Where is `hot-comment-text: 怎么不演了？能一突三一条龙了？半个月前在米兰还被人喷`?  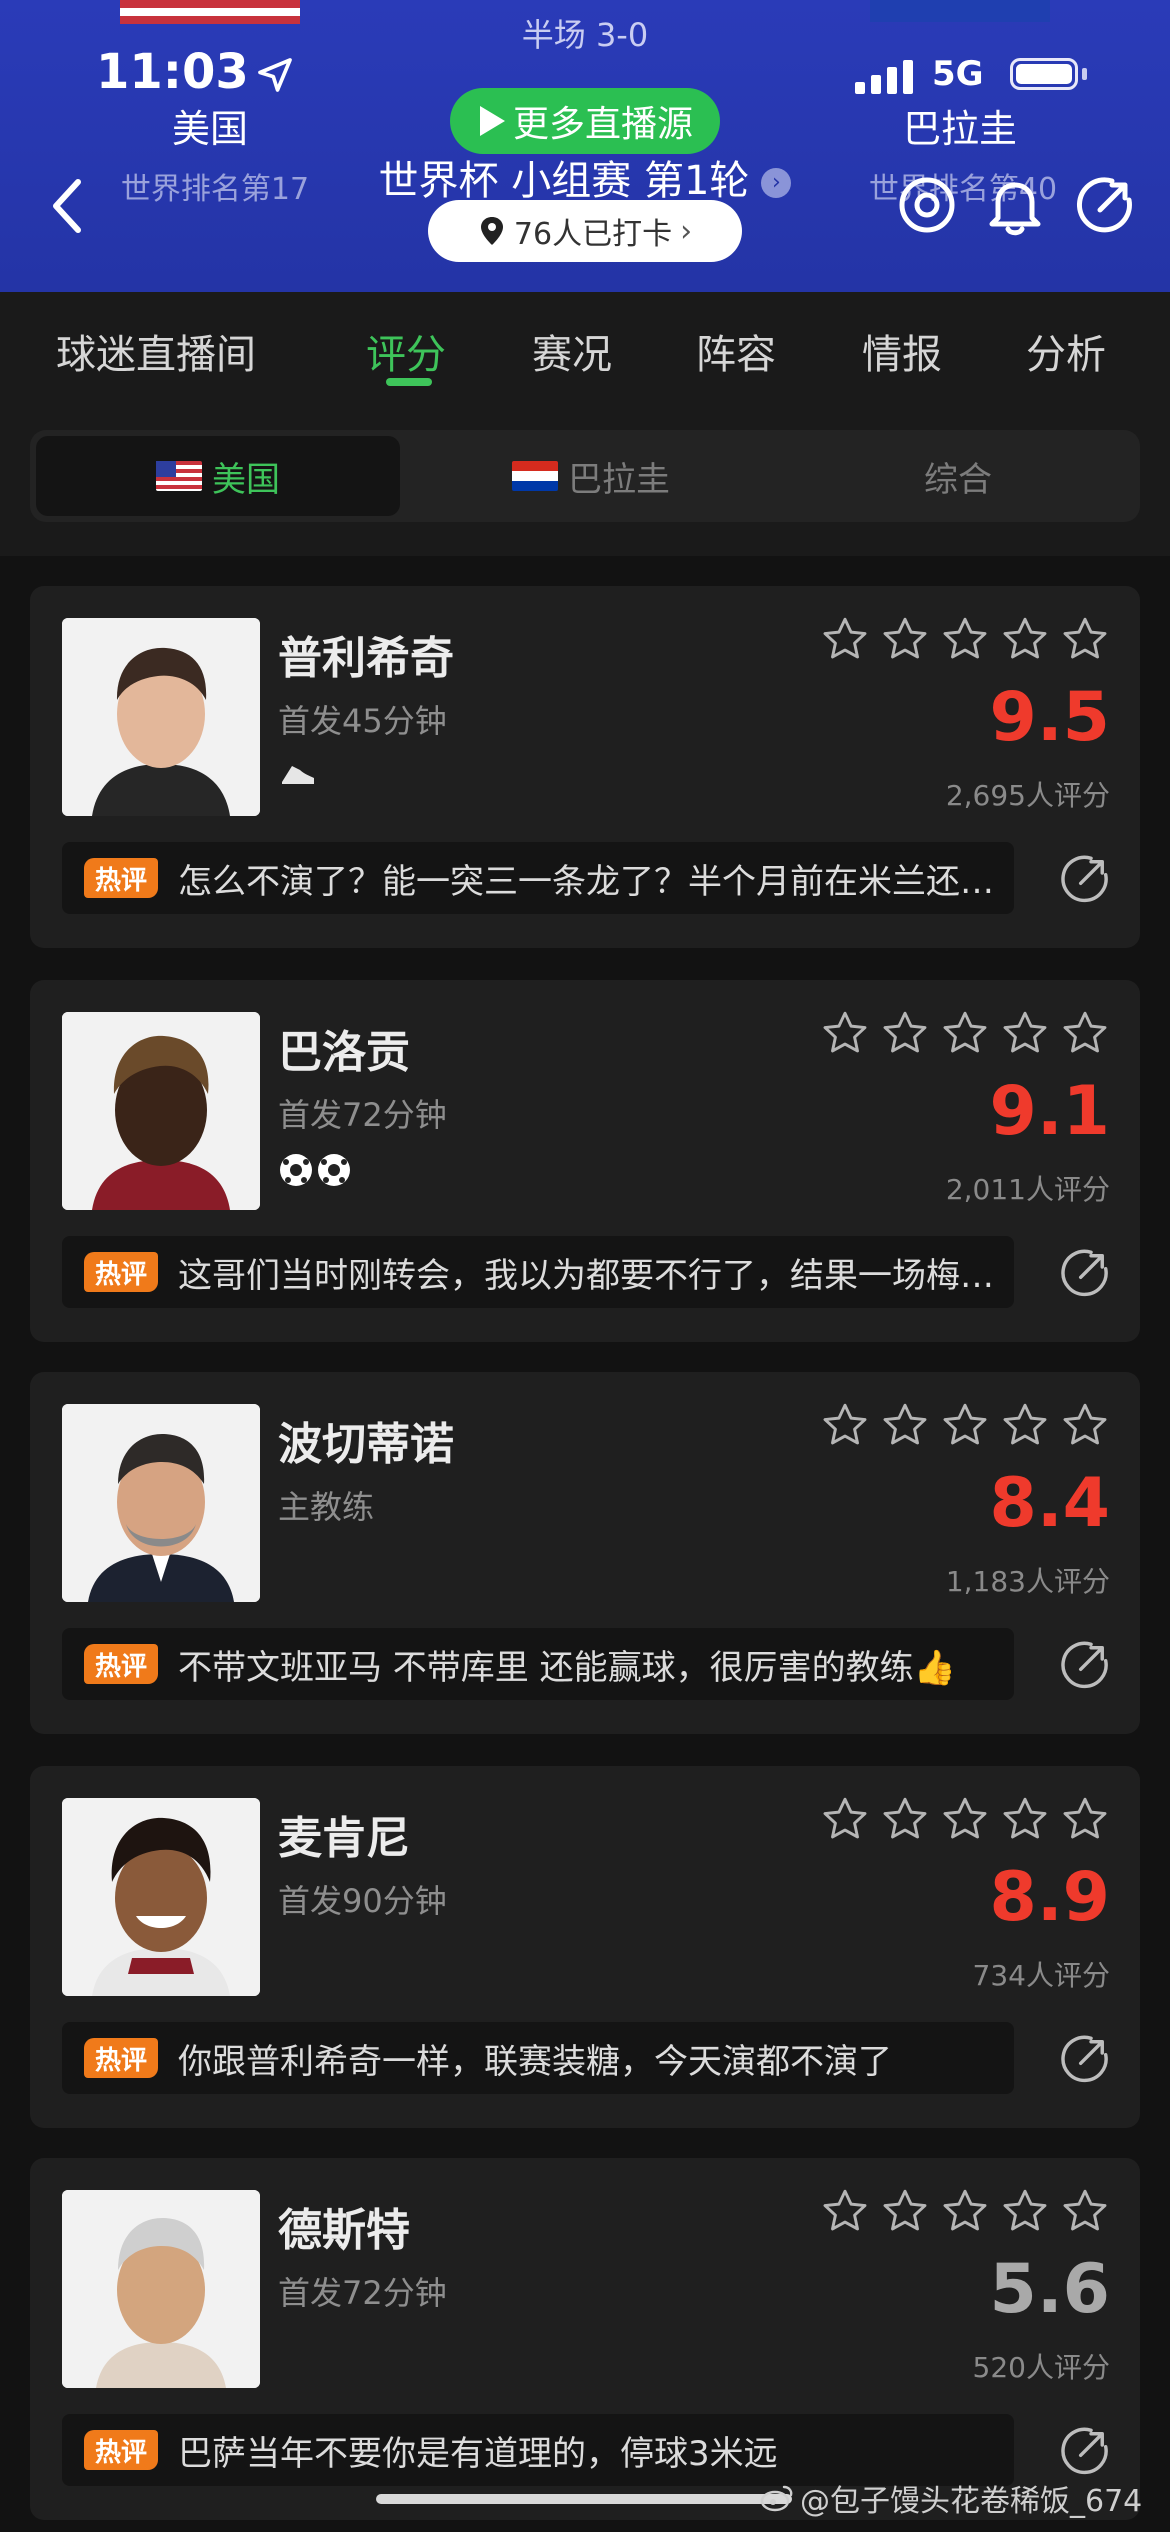
hot-comment-text: 怎么不演了？能一突三一条龙了？半个月前在米兰还被人喷 is located at coordinates (588, 881).